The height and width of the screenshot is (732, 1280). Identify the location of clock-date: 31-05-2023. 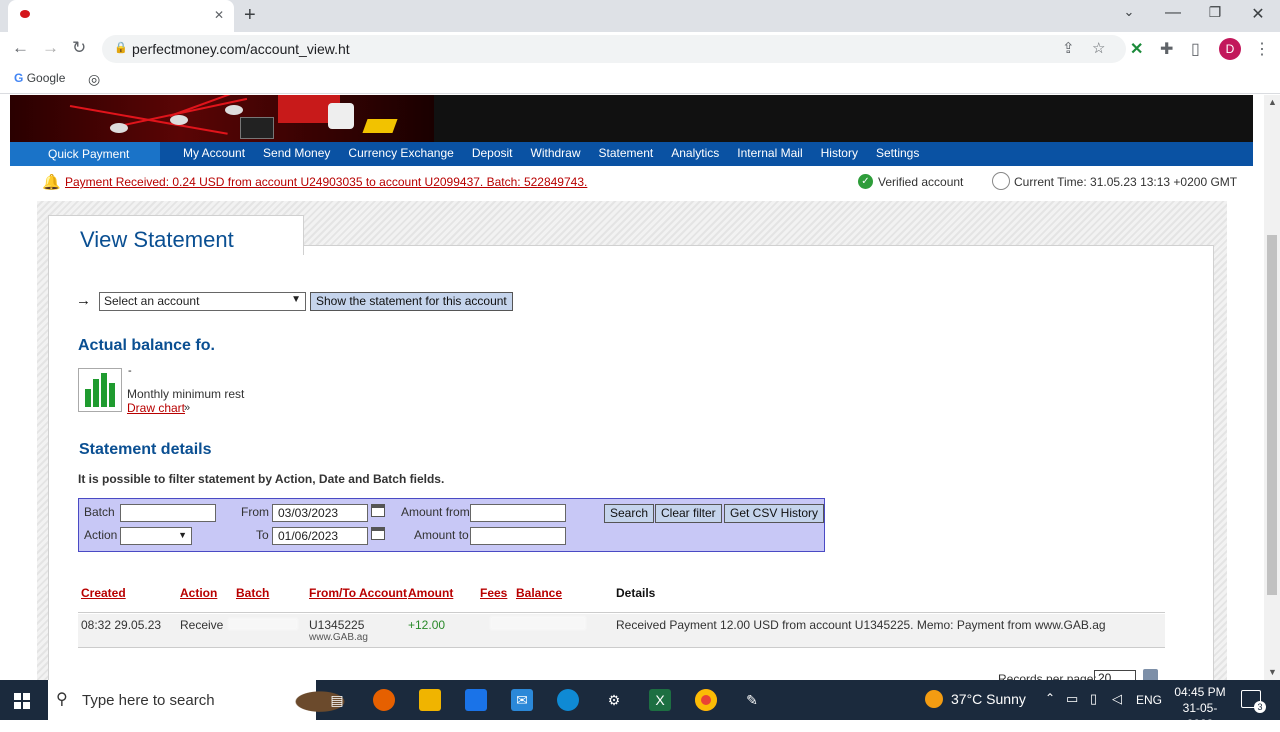
(1200, 716).